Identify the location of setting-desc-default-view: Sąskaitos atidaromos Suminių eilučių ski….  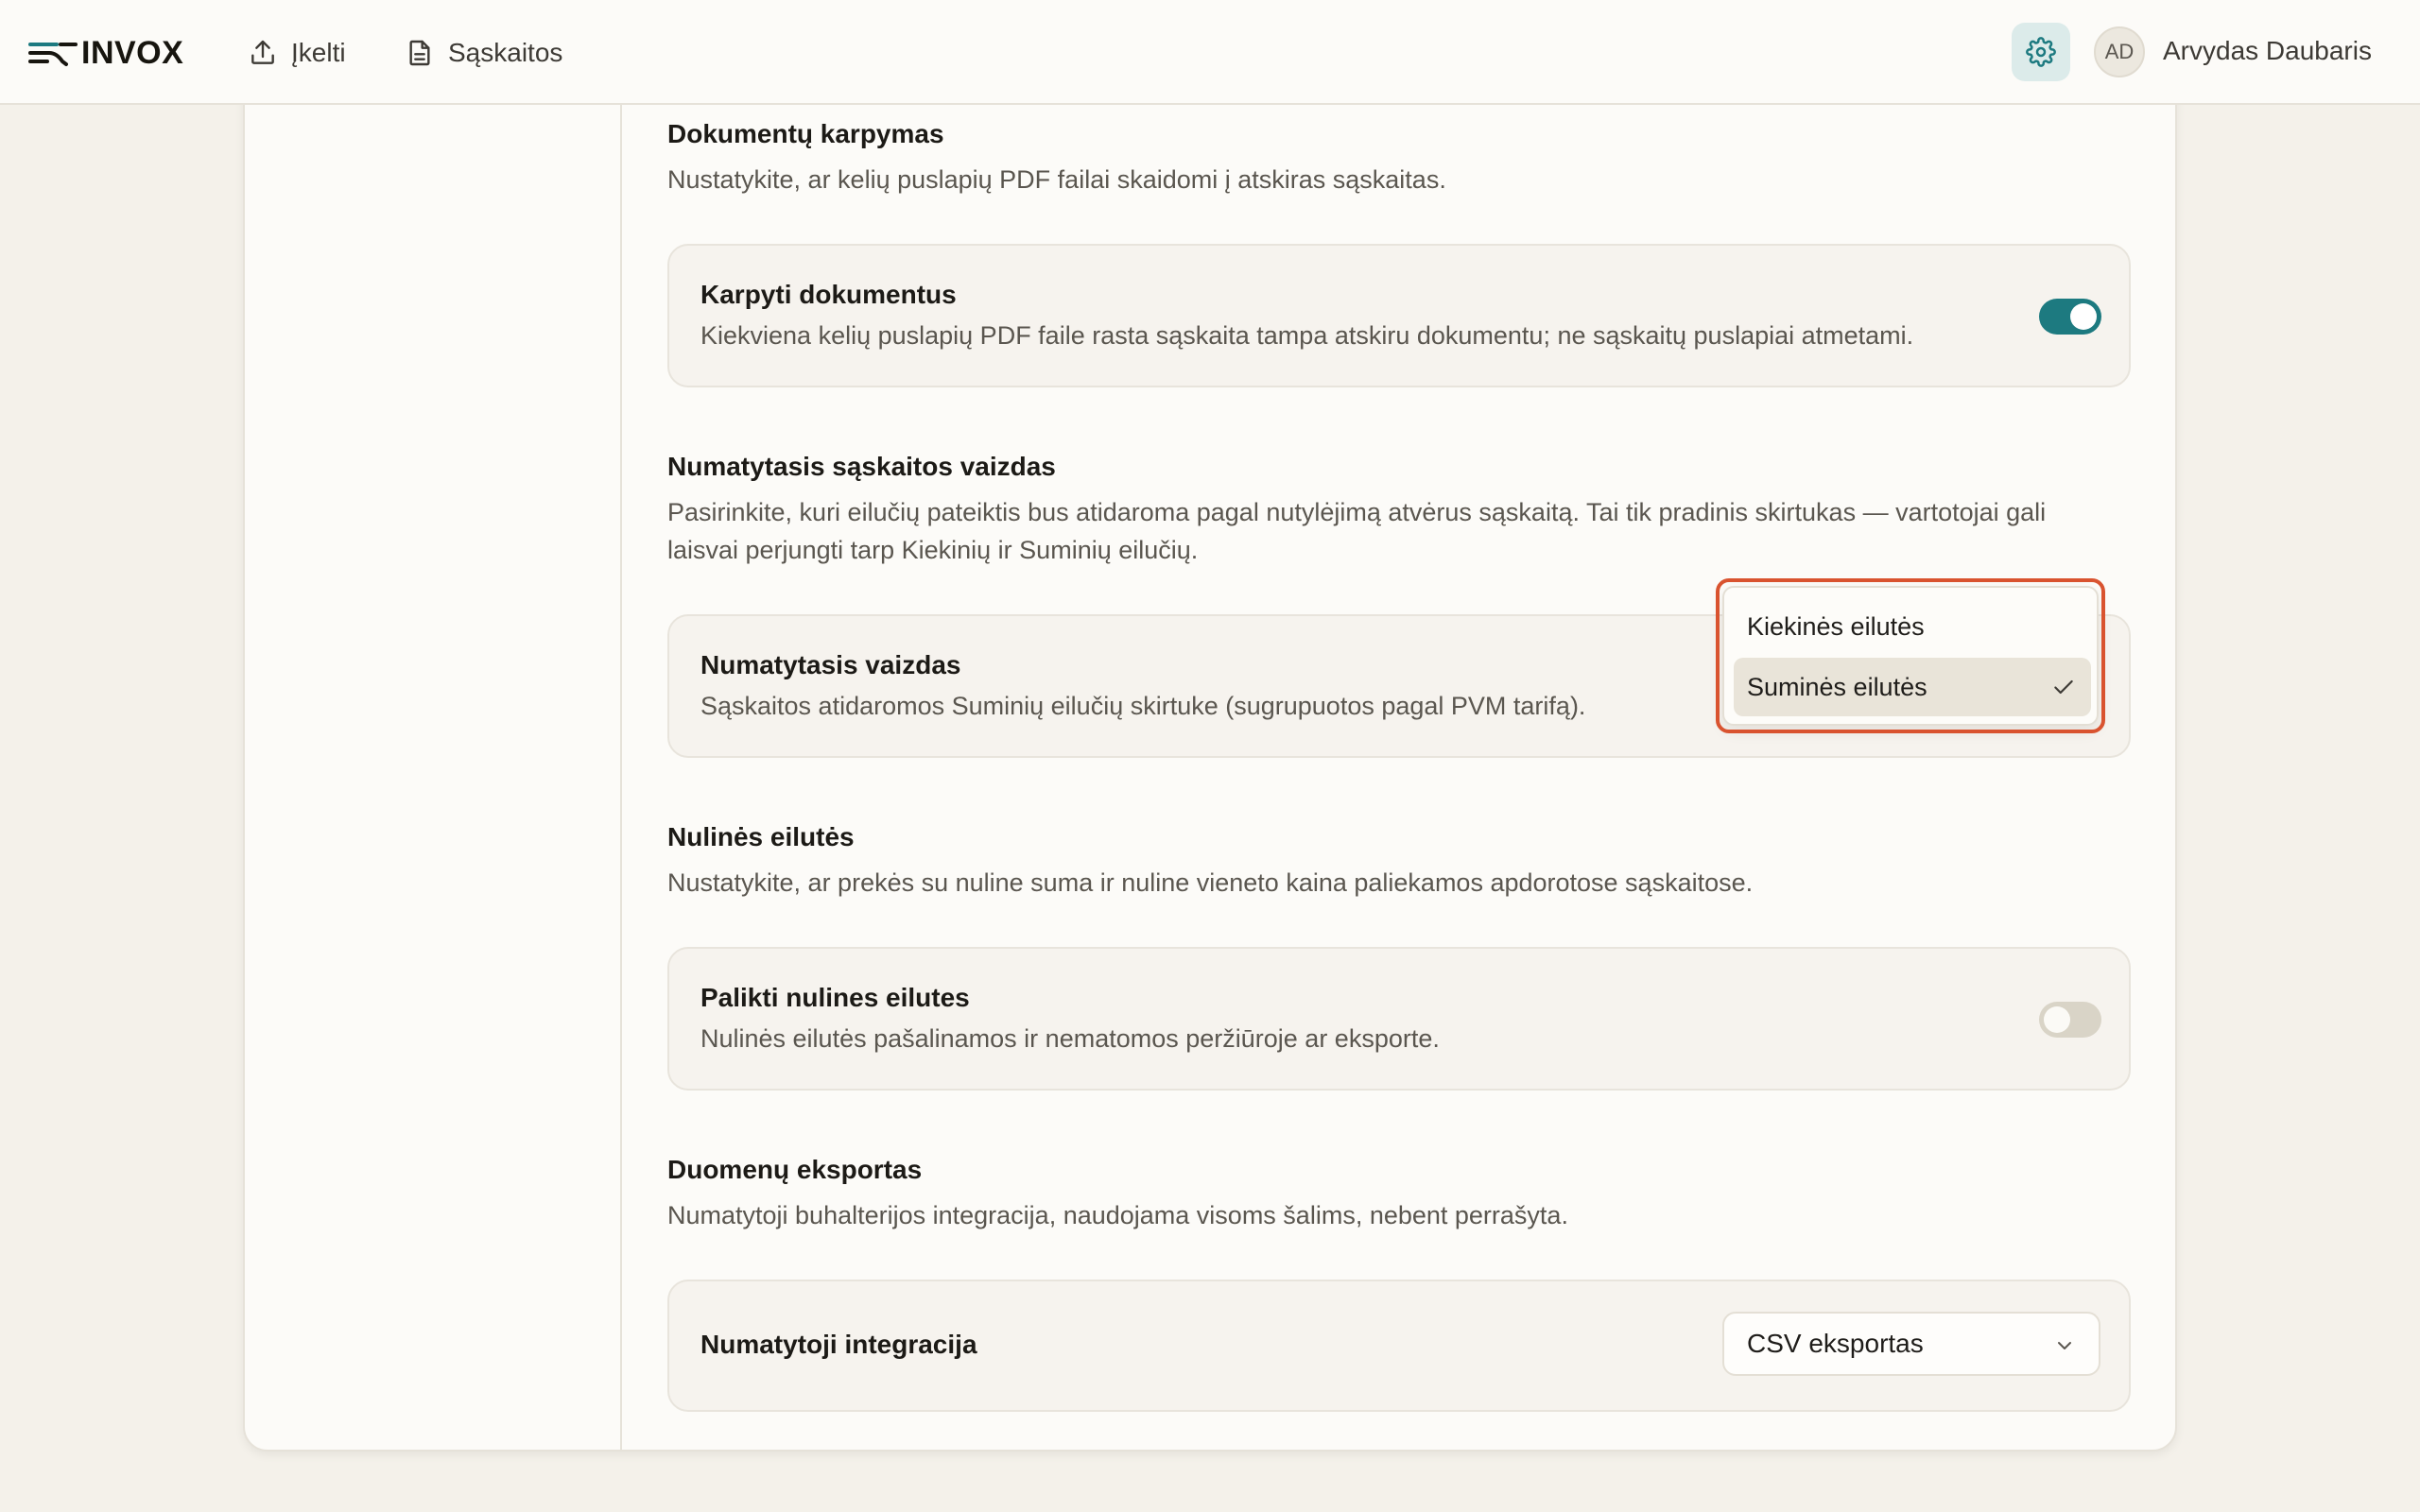
(1143, 706).